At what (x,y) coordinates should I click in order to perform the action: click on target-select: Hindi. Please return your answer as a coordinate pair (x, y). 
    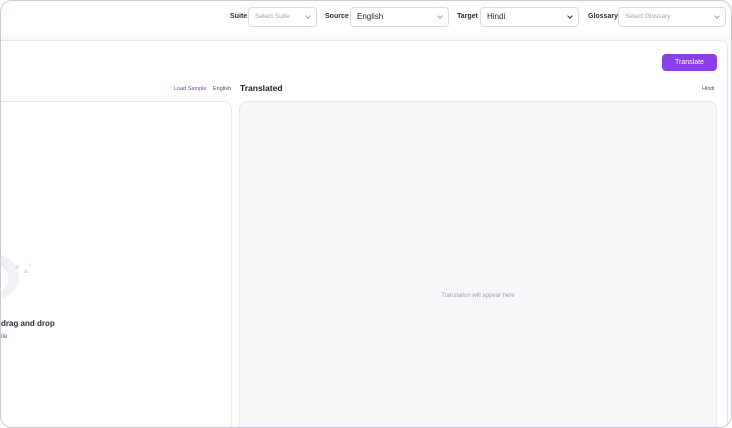
    Looking at the image, I should click on (529, 17).